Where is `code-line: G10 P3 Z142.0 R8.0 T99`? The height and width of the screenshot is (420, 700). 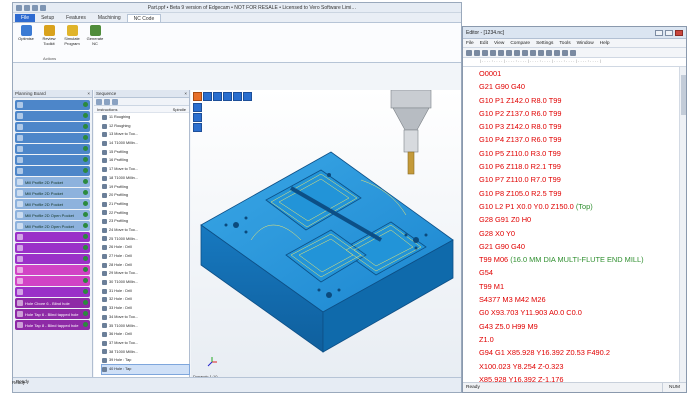
code-line: G10 P3 Z142.0 R8.0 T99 is located at coordinates (579, 126).